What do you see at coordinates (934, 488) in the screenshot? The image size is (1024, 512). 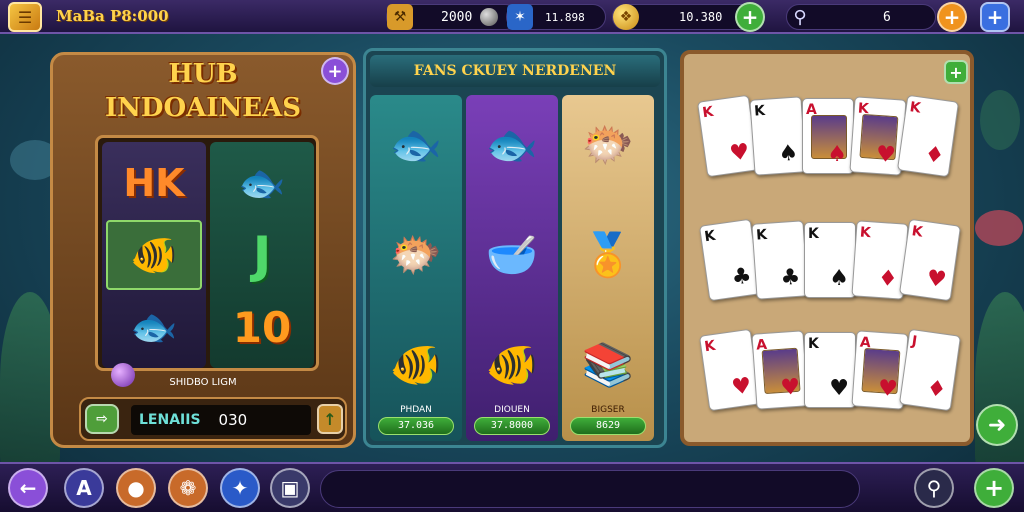 I see `search-button: ⚲` at bounding box center [934, 488].